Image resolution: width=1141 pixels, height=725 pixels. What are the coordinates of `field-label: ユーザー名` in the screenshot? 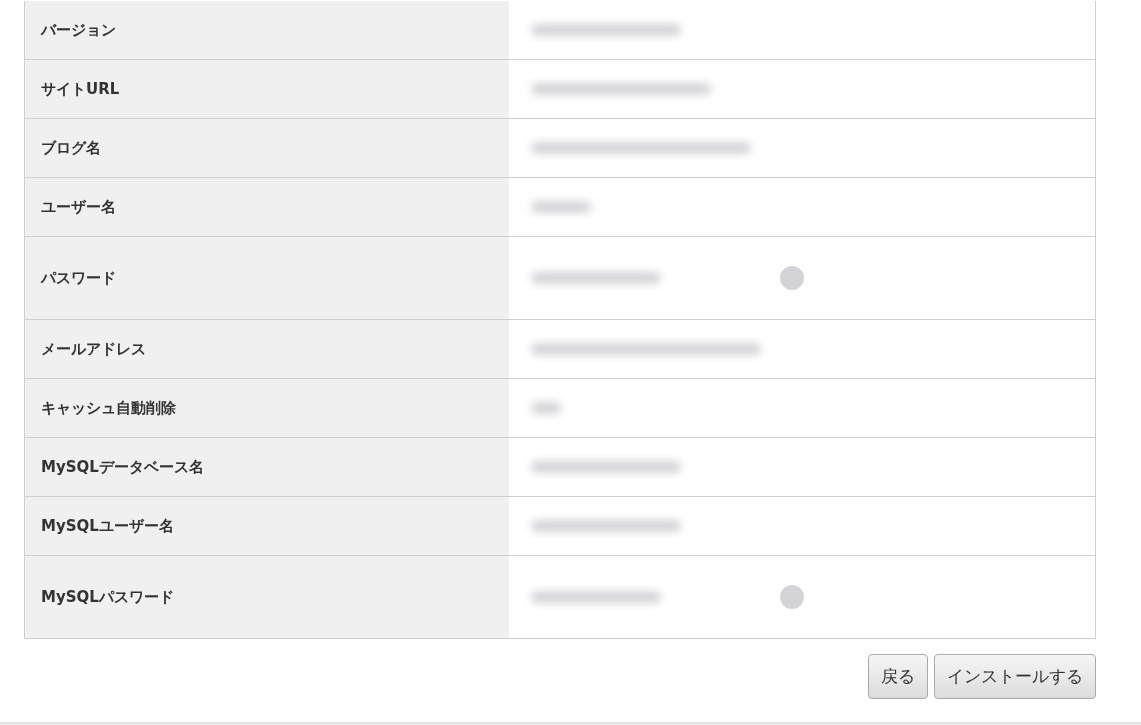 It's located at (78, 207).